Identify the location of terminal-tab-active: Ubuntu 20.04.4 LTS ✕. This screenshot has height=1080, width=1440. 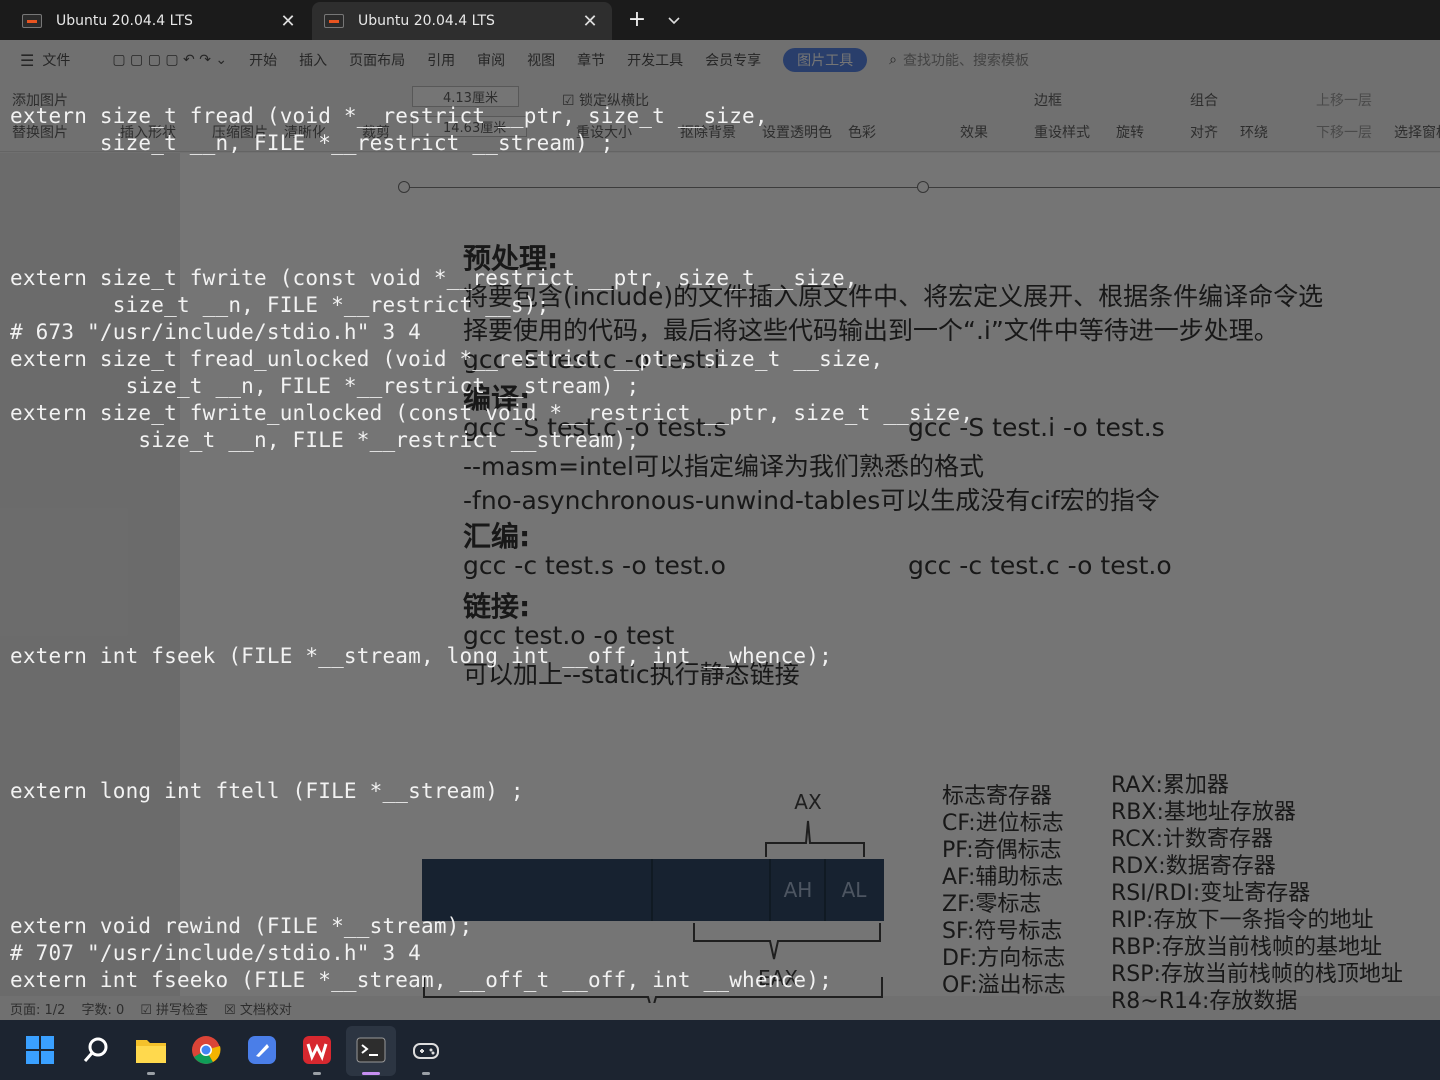
(462, 21).